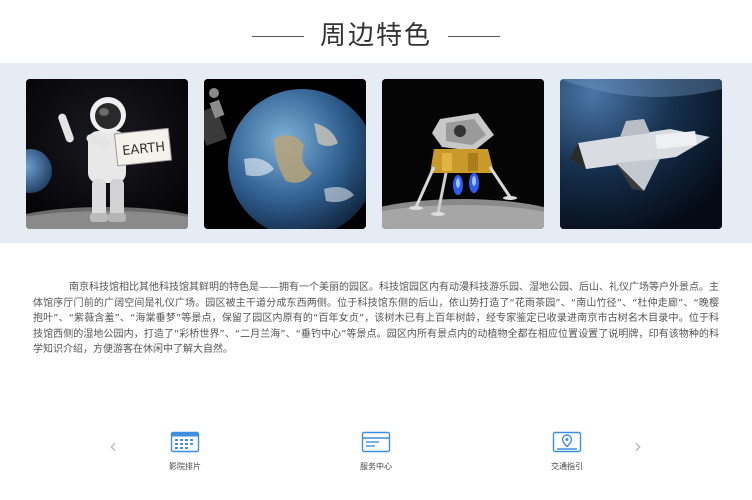  I want to click on quick-link-transport-guide: 交通指引, so click(567, 451).